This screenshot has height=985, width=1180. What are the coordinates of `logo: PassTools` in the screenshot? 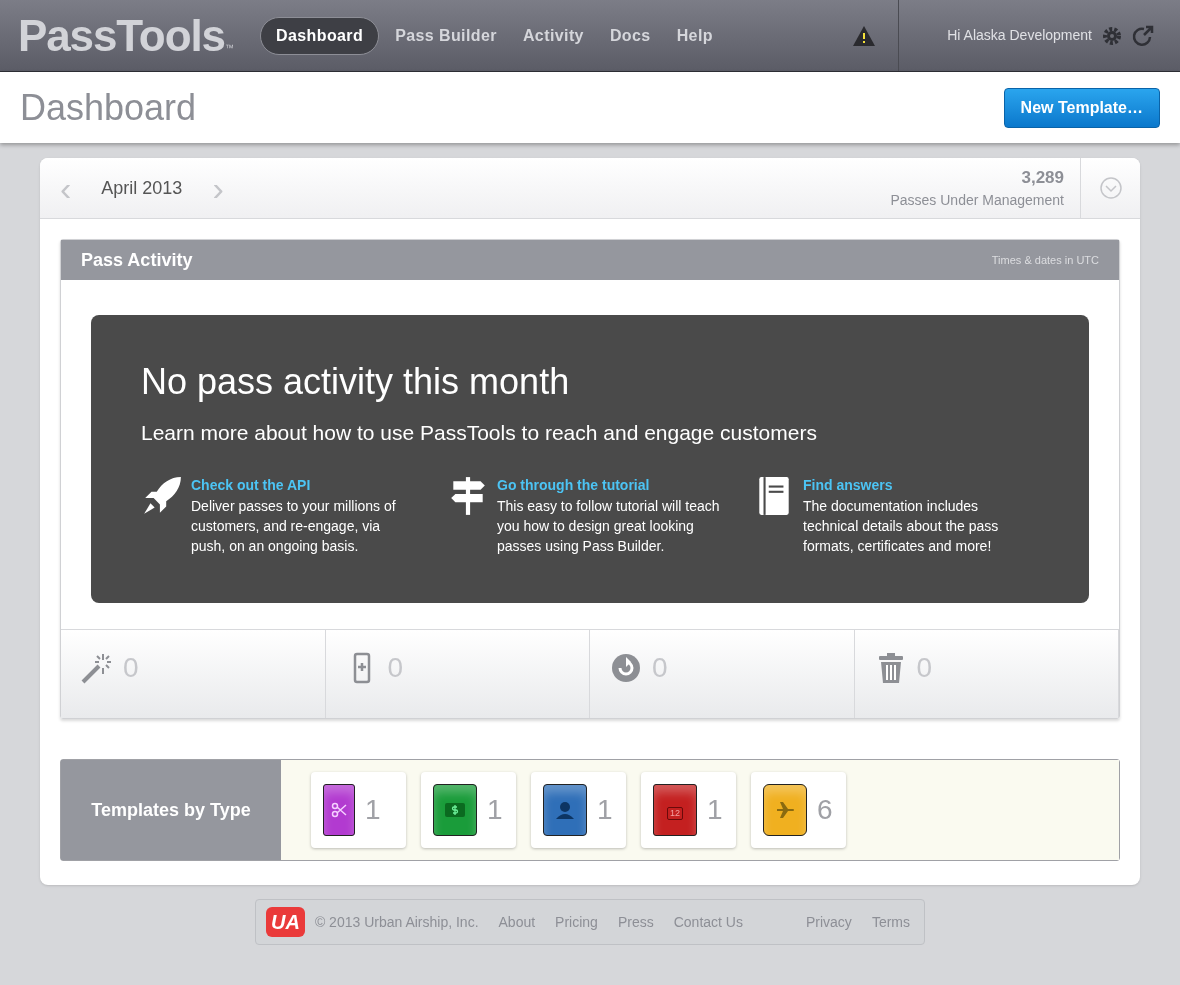 It's located at (121, 35).